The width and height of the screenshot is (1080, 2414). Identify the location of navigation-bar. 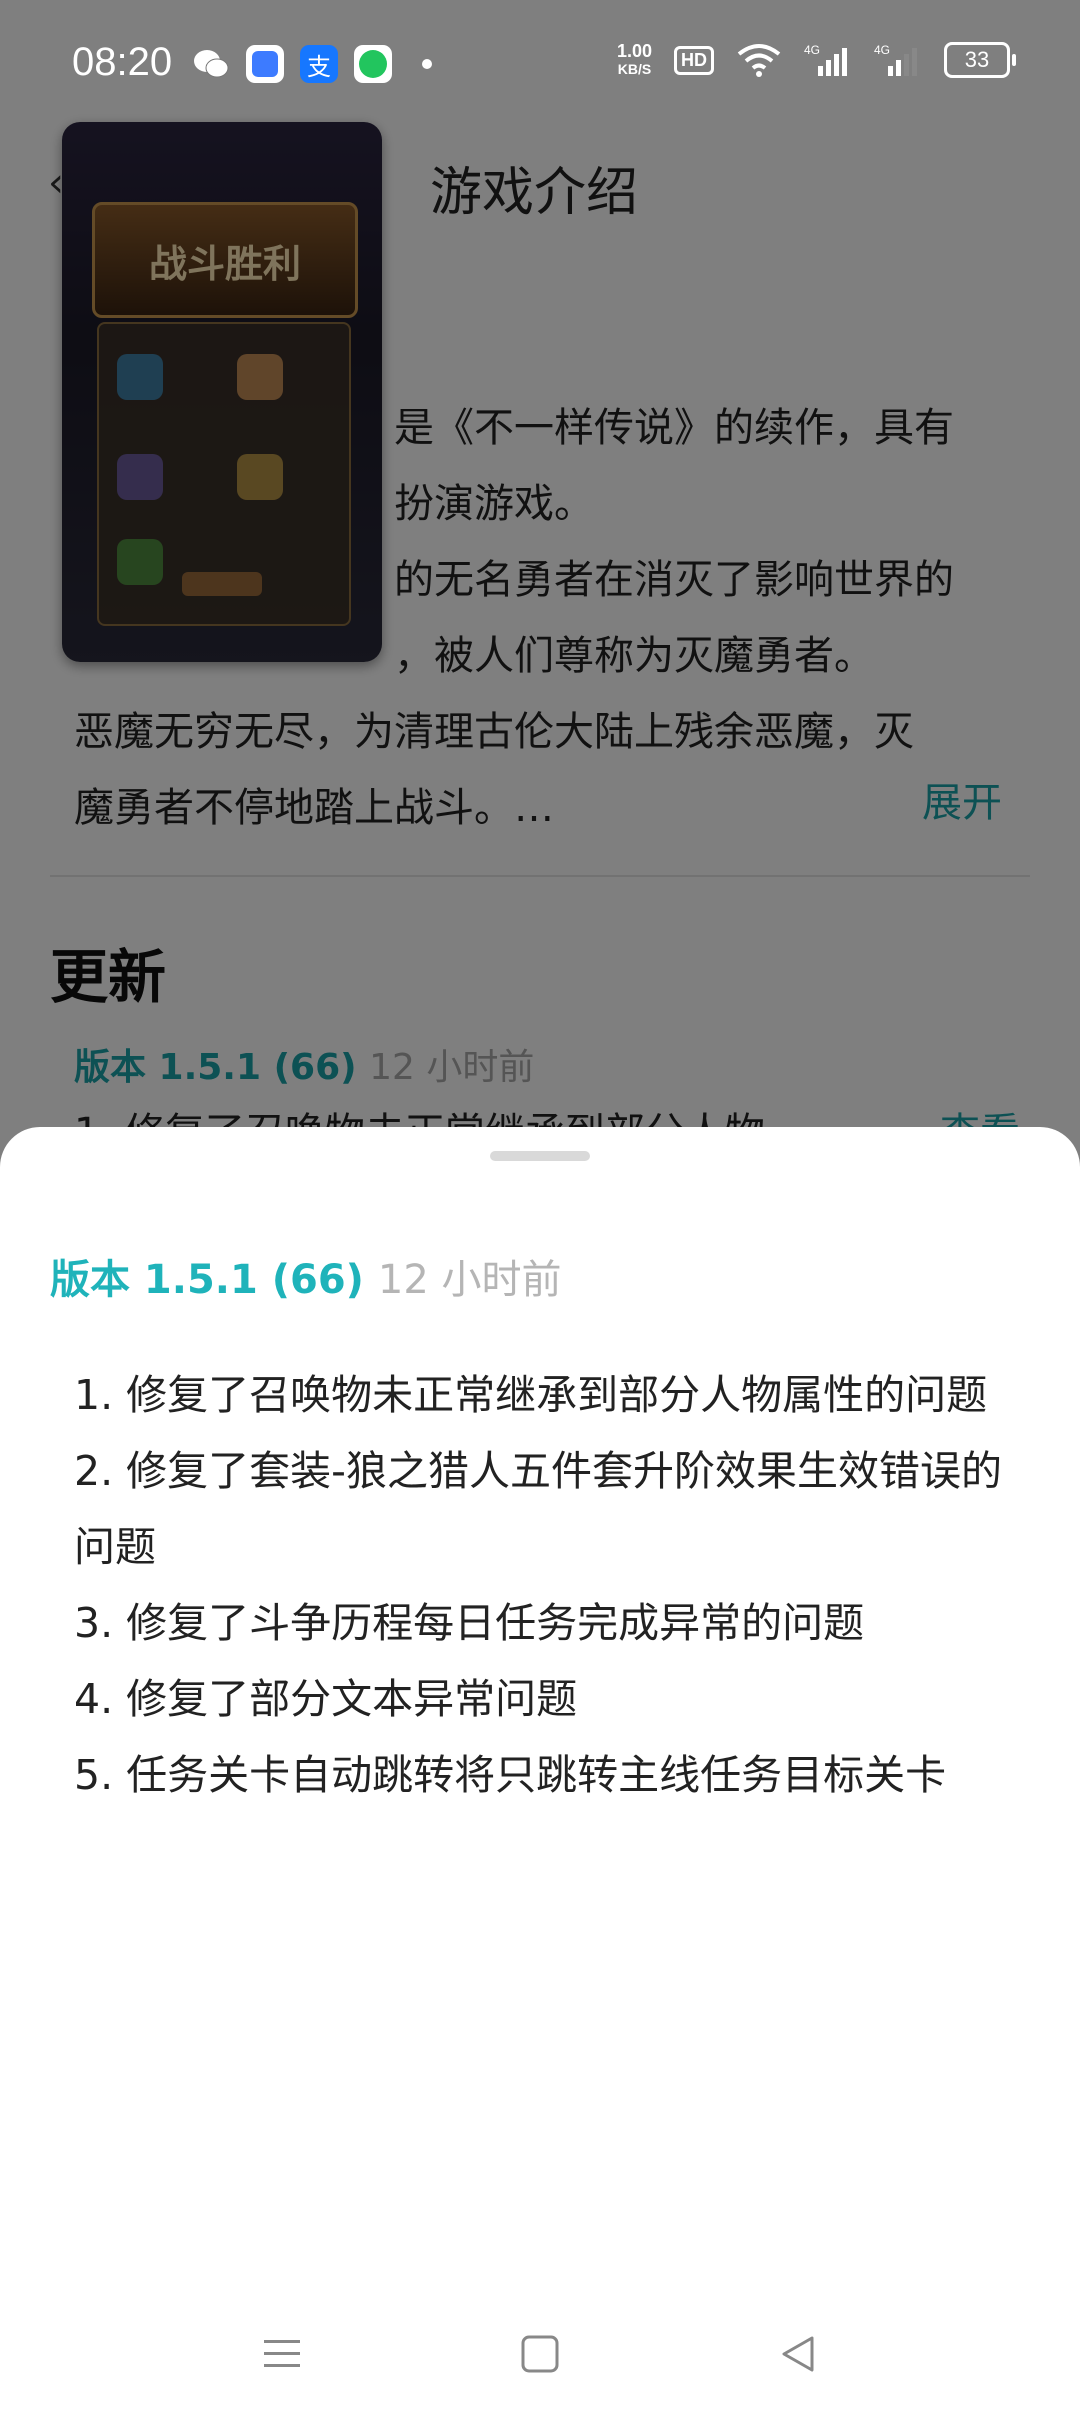
(540, 2354).